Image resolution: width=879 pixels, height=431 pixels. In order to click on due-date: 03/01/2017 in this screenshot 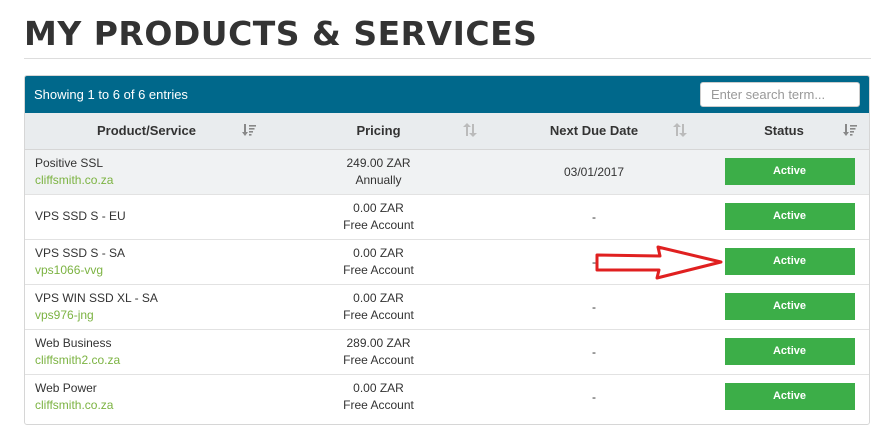, I will do `click(594, 171)`.